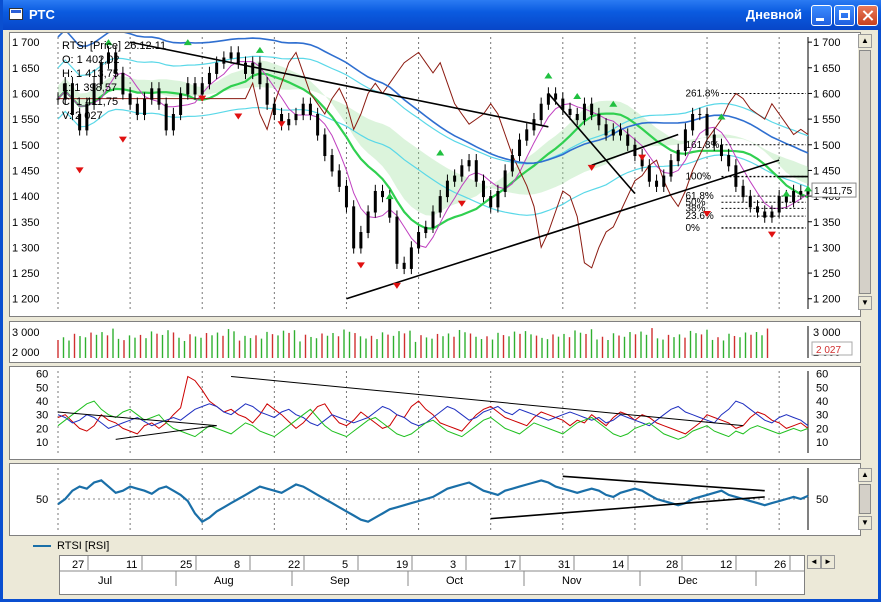 The width and height of the screenshot is (881, 602). Describe the element at coordinates (865, 523) in the screenshot. I see `rsi-scroll-down-icon: ▼` at that location.